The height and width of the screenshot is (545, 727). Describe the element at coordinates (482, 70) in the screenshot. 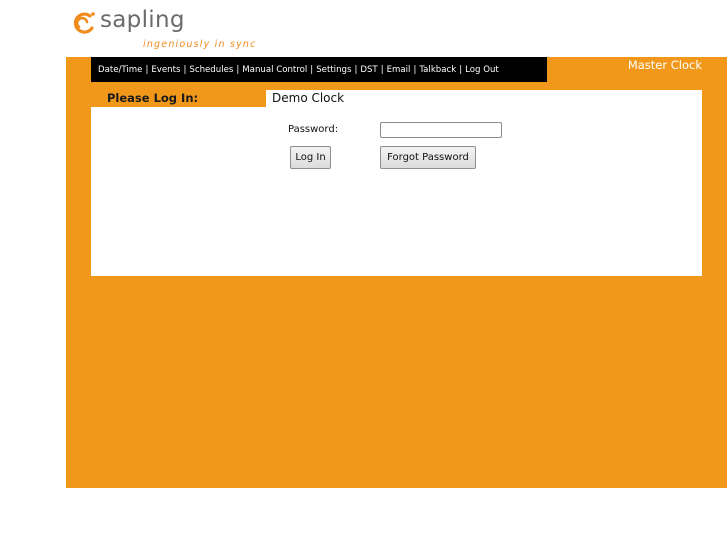

I see `nav-item-log-out: Log Out` at that location.